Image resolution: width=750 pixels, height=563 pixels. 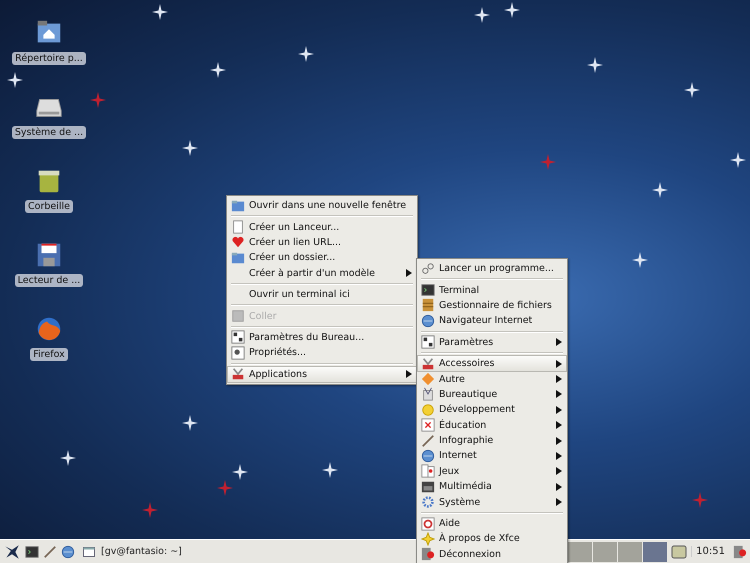 I want to click on desktop-icon-label: Firefox, so click(x=49, y=354).